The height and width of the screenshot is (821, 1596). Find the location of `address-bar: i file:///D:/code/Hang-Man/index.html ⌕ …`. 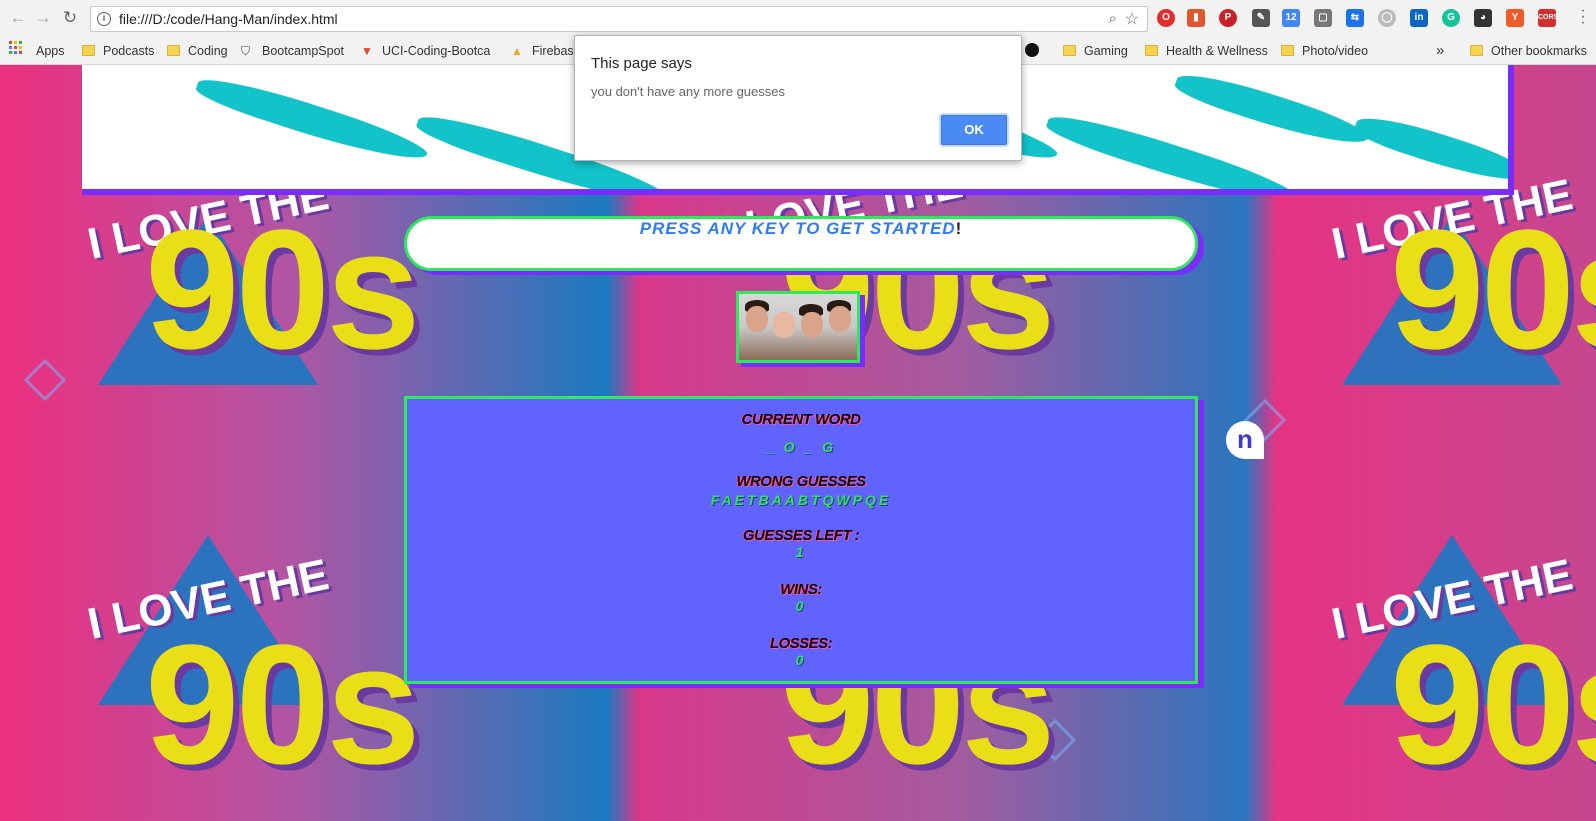

address-bar: i file:///D:/code/Hang-Man/index.html ⌕ … is located at coordinates (619, 19).